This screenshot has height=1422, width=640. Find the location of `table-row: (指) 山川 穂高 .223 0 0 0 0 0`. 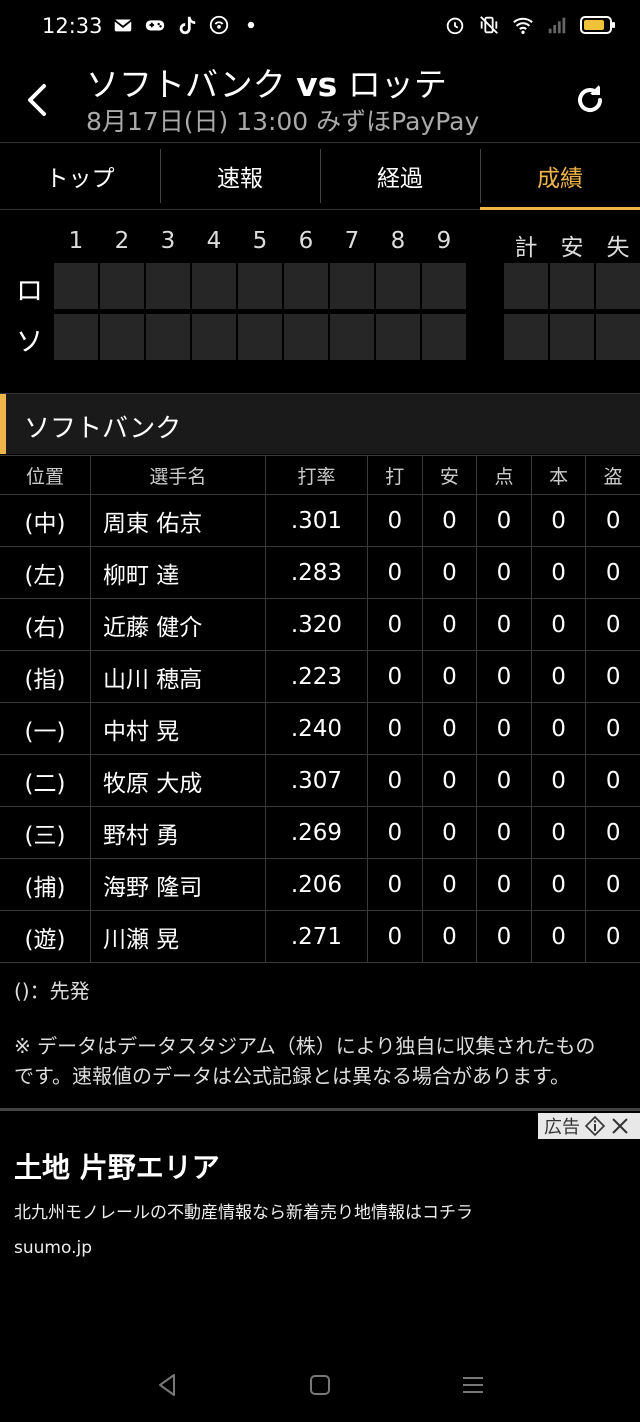

table-row: (指) 山川 穂高 .223 0 0 0 0 0 is located at coordinates (320, 676).